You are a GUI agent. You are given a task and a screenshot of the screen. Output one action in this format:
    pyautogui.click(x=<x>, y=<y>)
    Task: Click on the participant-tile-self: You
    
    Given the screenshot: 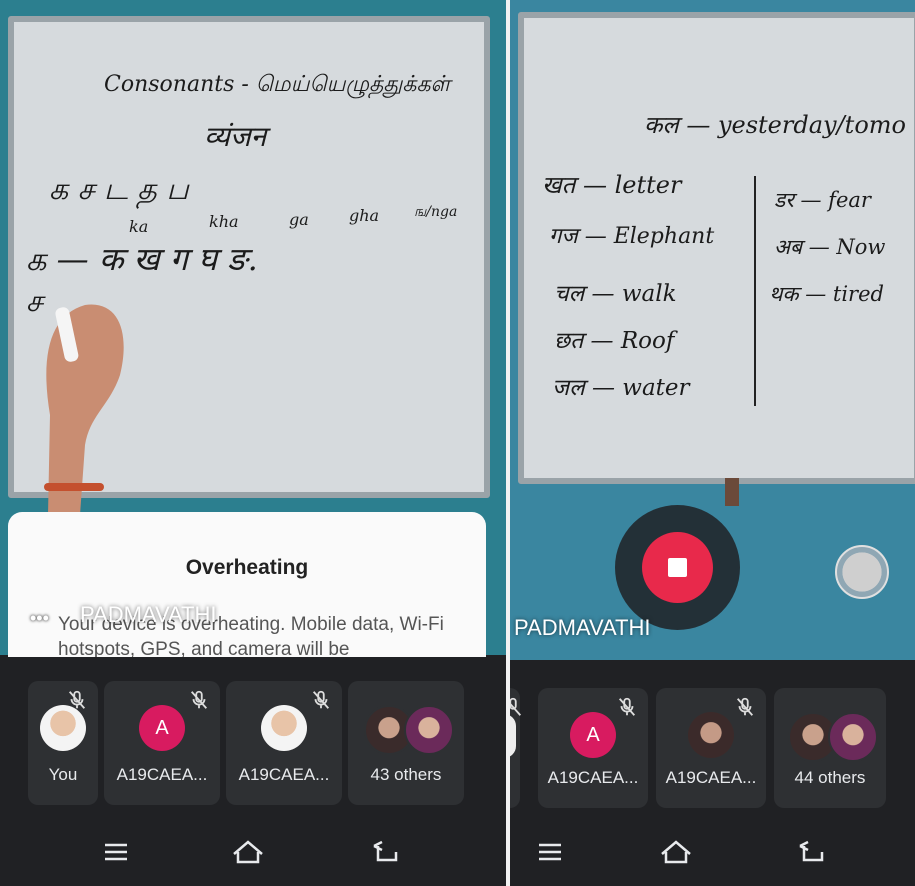 What is the action you would take?
    pyautogui.click(x=63, y=743)
    